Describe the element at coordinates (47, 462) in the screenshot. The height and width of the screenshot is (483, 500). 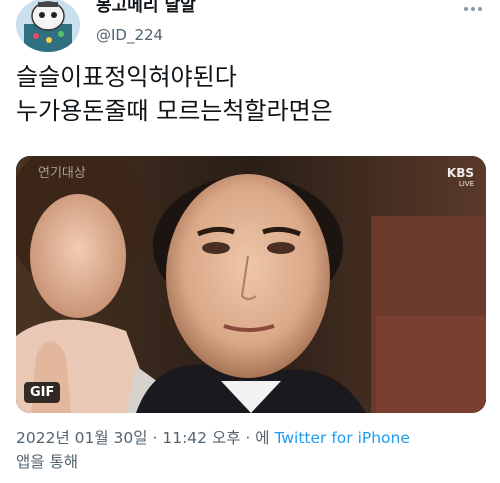
I see `via-suffix: 앱을 통해` at that location.